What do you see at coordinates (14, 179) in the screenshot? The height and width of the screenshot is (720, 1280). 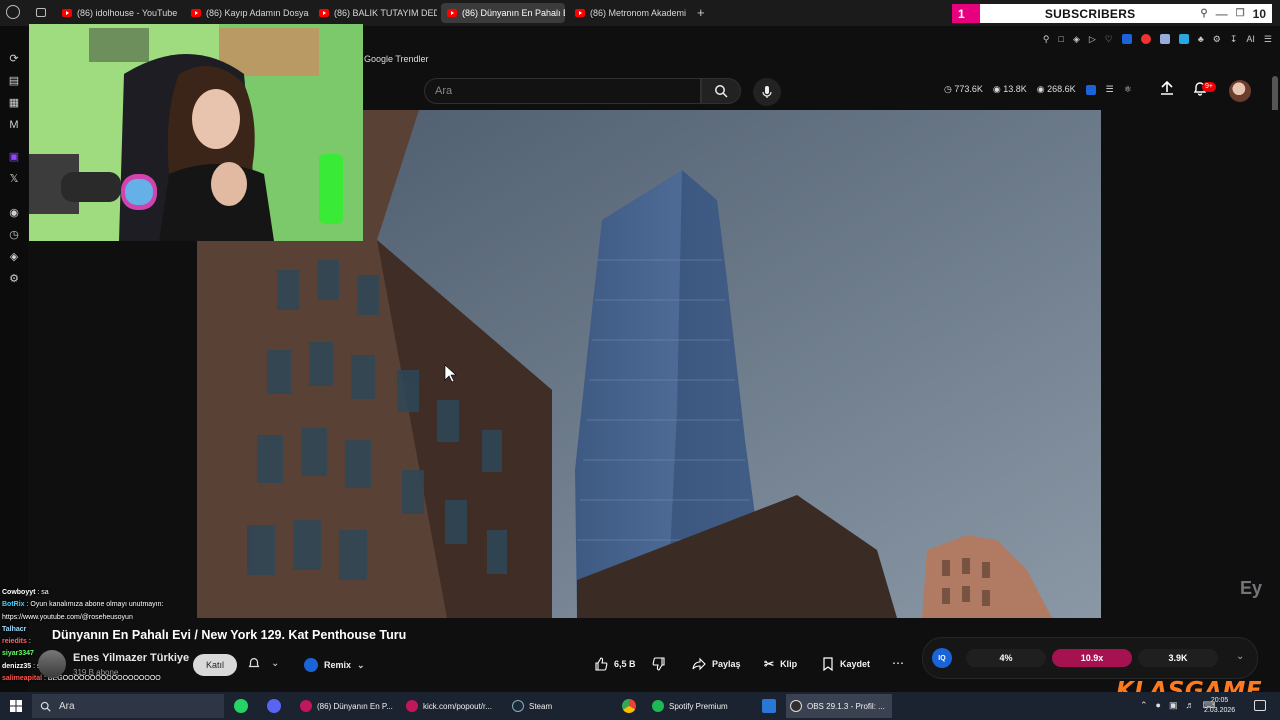 I see `x-icon: 𝕏` at bounding box center [14, 179].